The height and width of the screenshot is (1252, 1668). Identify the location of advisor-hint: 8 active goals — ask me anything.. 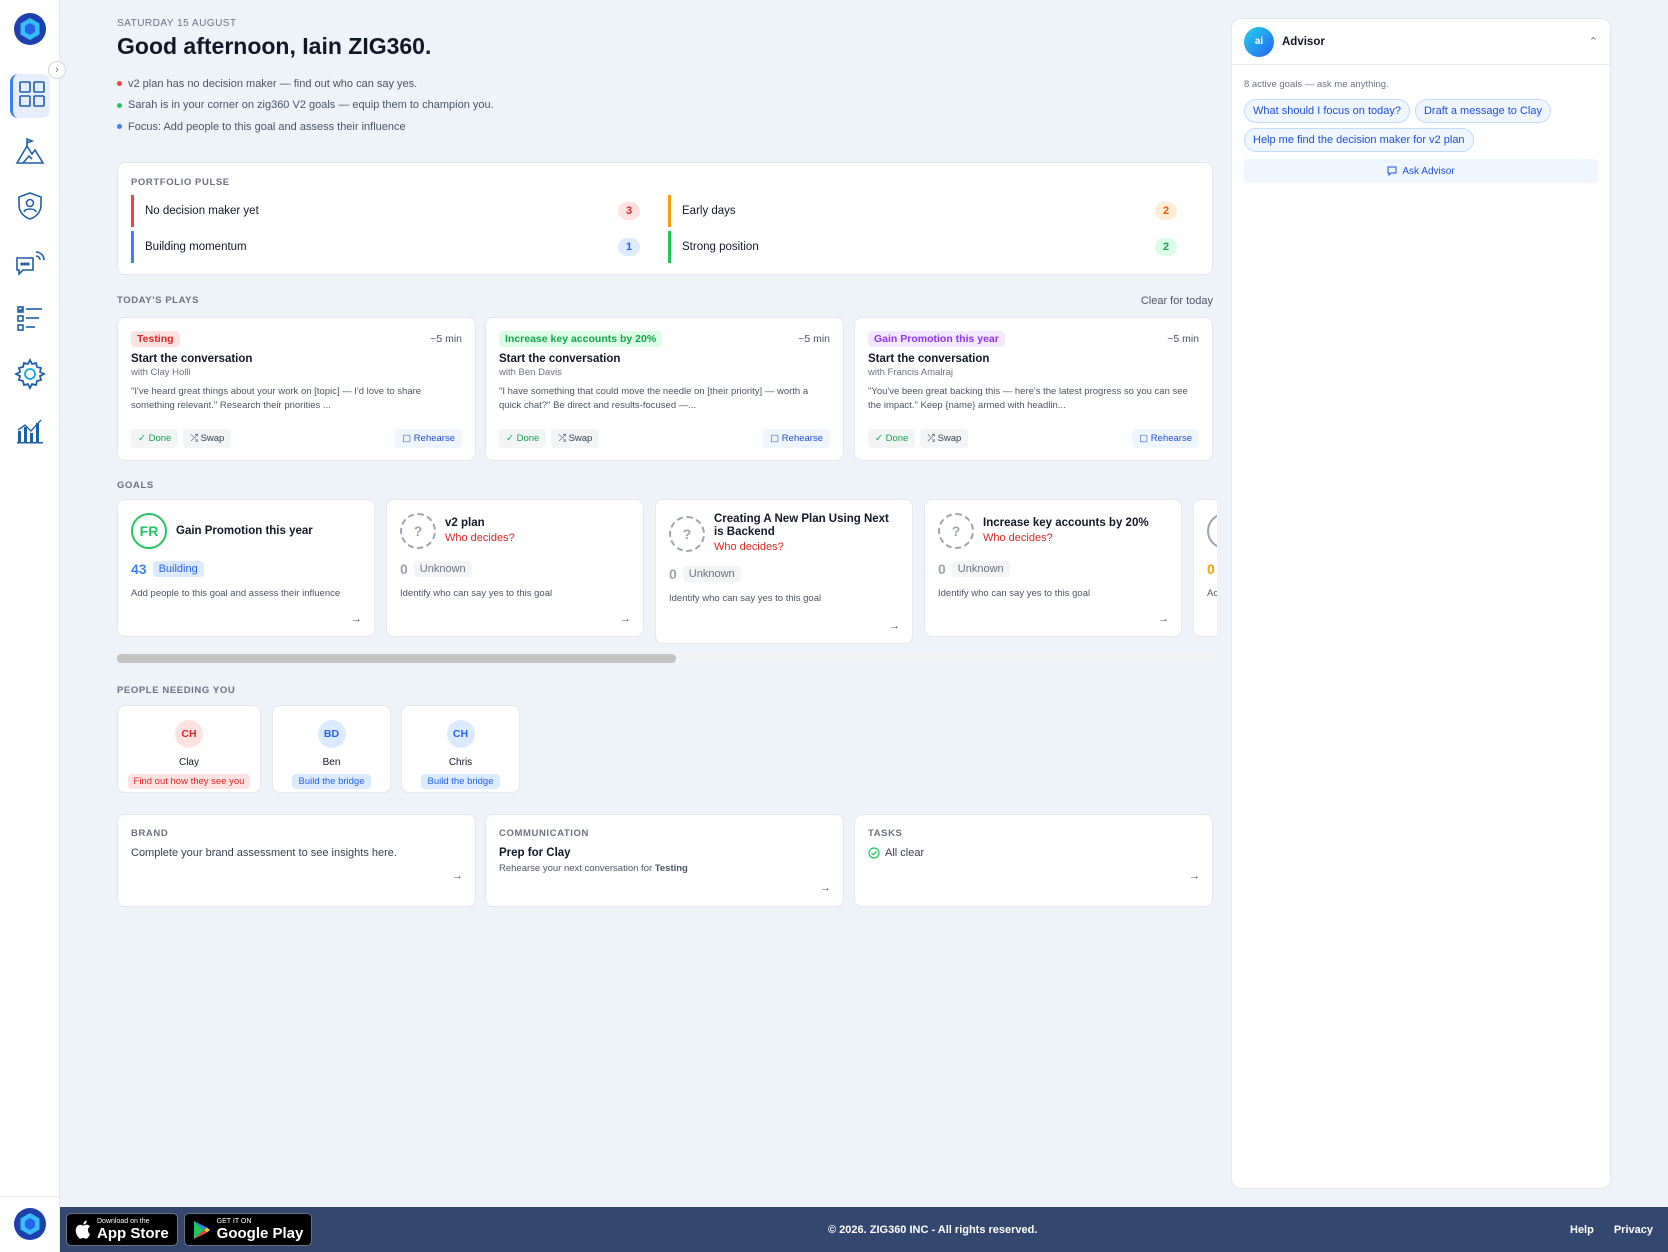
(1316, 84).